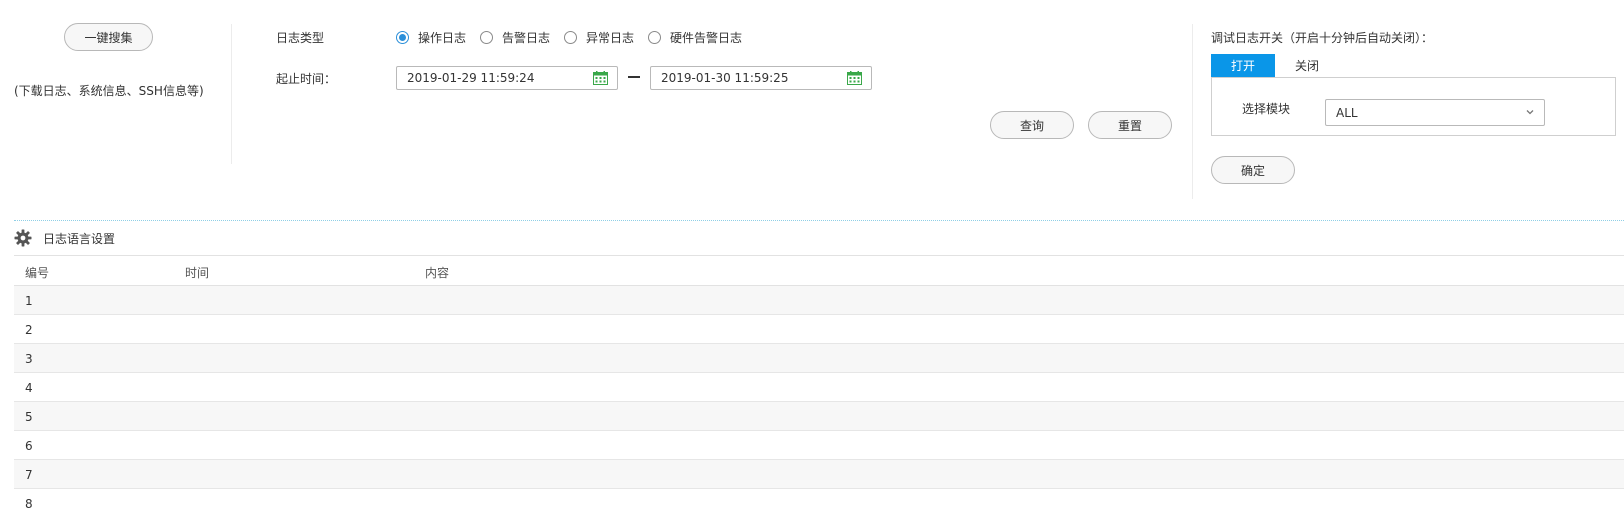  Describe the element at coordinates (819, 220) in the screenshot. I see `section-divider` at that location.